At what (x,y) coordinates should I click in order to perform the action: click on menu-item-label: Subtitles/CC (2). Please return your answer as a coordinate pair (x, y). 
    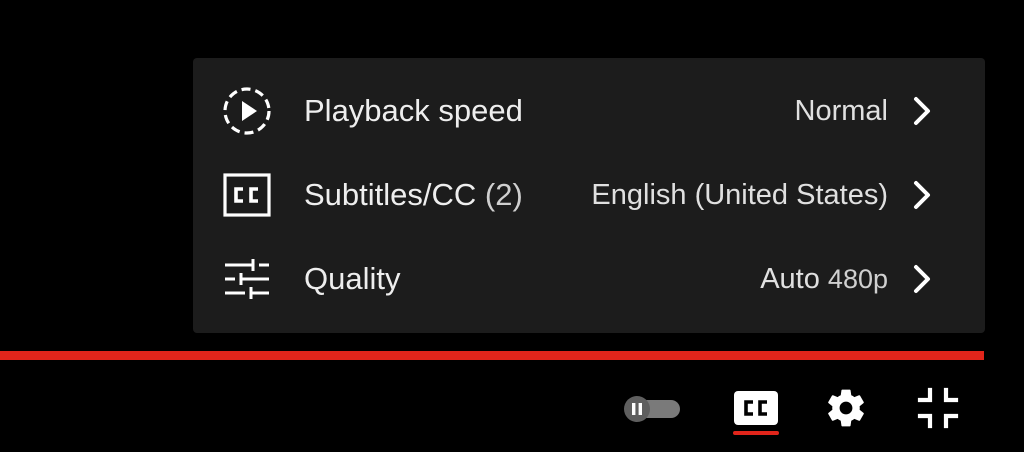
    Looking at the image, I should click on (413, 194).